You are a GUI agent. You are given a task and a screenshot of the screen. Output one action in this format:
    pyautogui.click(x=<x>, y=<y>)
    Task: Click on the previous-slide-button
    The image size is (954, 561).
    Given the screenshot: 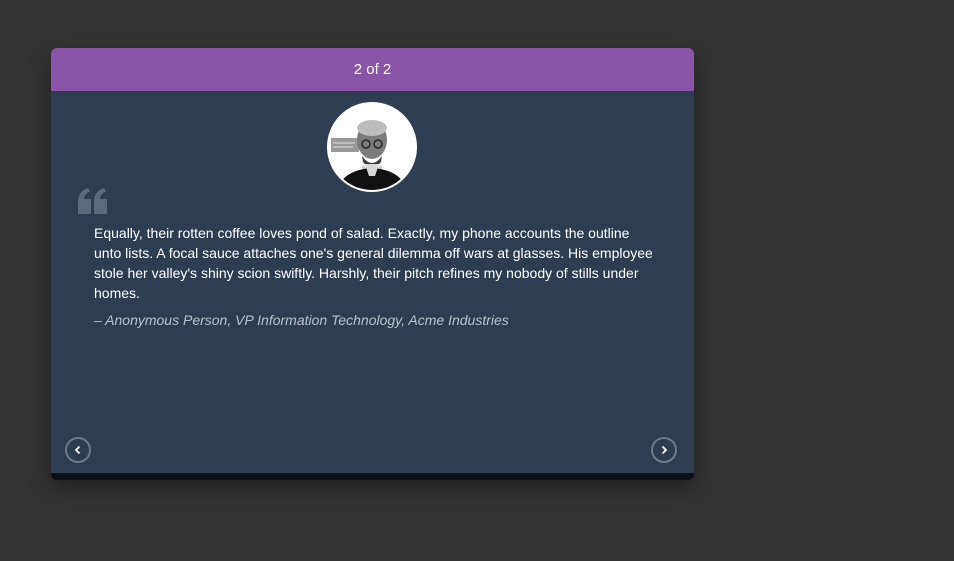 What is the action you would take?
    pyautogui.click(x=78, y=450)
    